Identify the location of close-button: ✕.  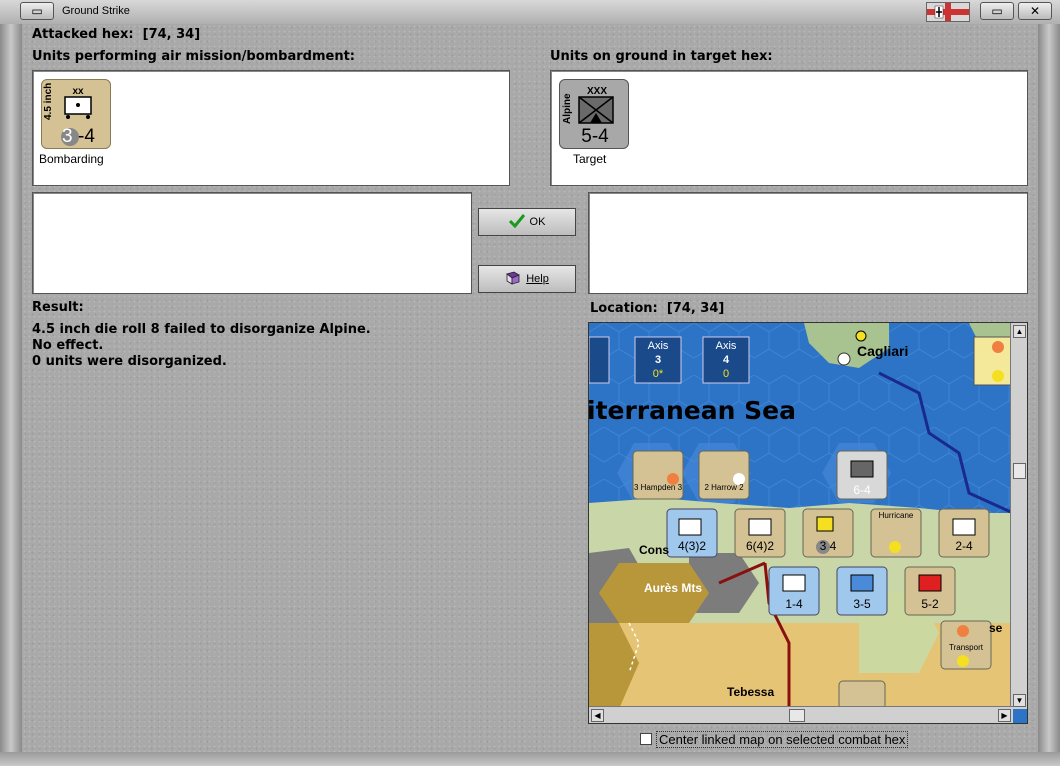
(1035, 11).